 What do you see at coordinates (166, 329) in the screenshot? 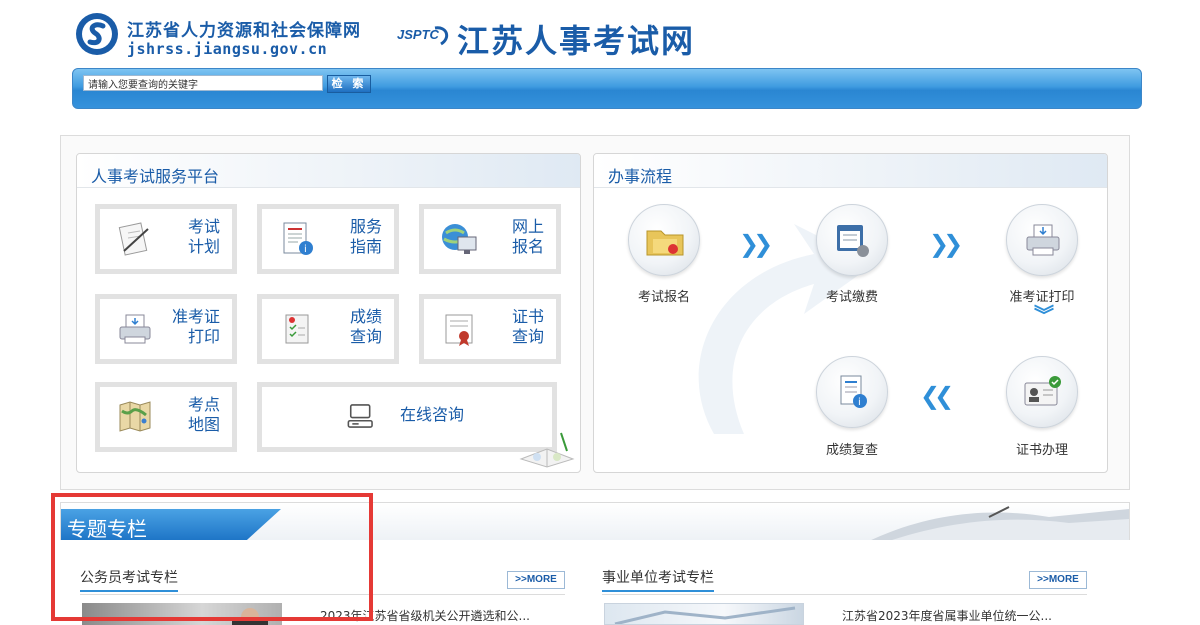
I see `service-admission-print: 准考证 打印` at bounding box center [166, 329].